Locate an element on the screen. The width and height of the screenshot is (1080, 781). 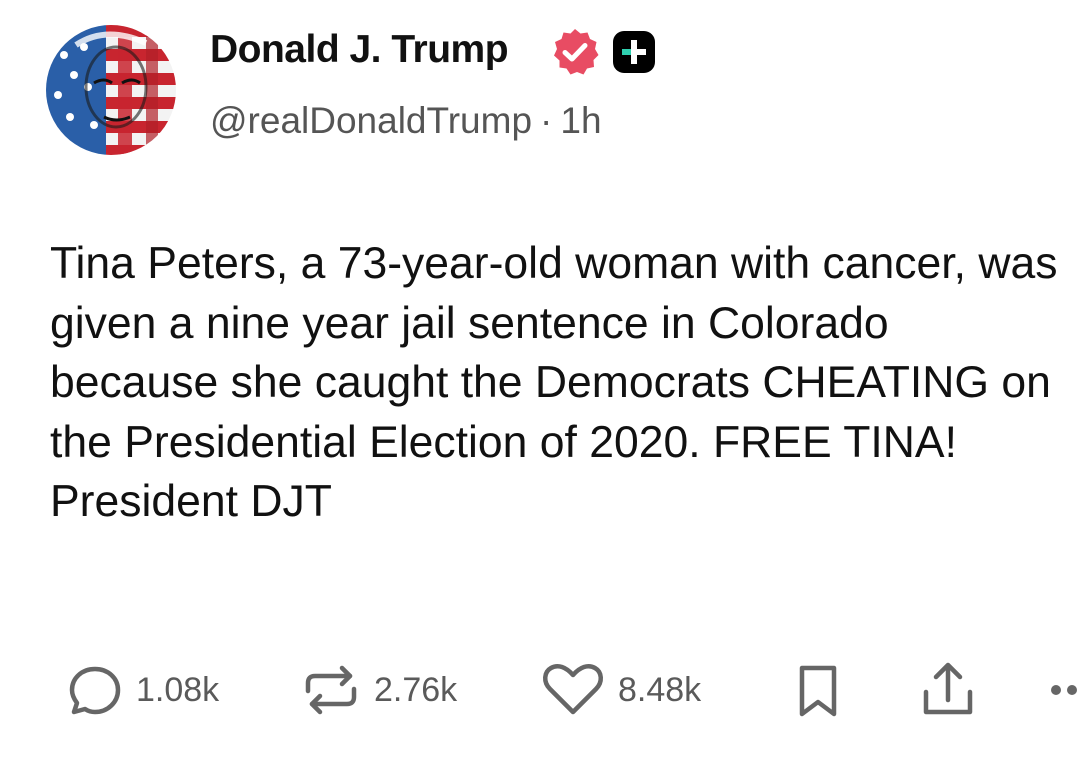
more-options-button is located at coordinates (1065, 690).